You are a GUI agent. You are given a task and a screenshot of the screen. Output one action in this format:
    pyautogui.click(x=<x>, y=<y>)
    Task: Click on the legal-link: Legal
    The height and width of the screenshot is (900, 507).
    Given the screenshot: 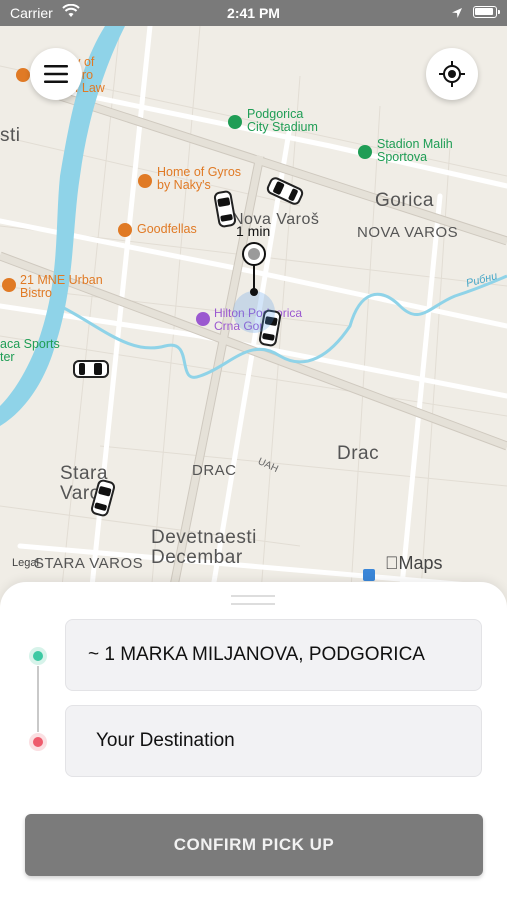 What is the action you would take?
    pyautogui.click(x=25, y=563)
    